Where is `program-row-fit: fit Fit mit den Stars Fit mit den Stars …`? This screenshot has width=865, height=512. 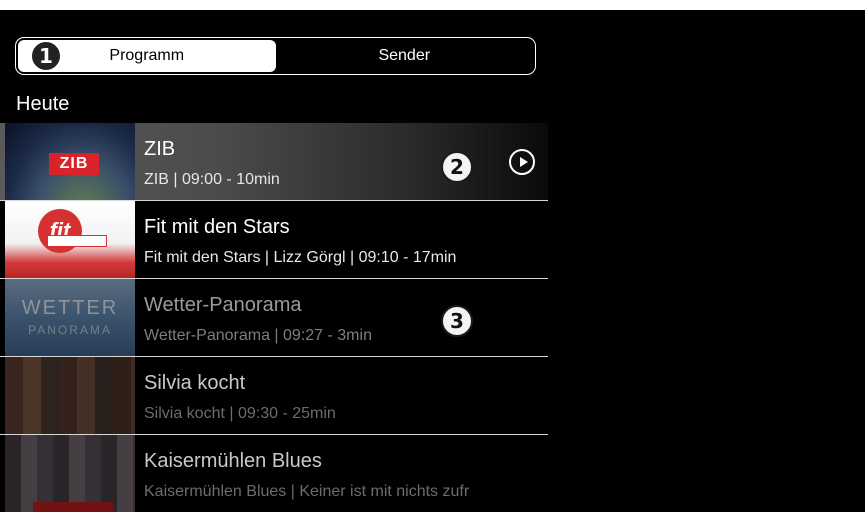 program-row-fit: fit Fit mit den Stars Fit mit den Stars … is located at coordinates (274, 240).